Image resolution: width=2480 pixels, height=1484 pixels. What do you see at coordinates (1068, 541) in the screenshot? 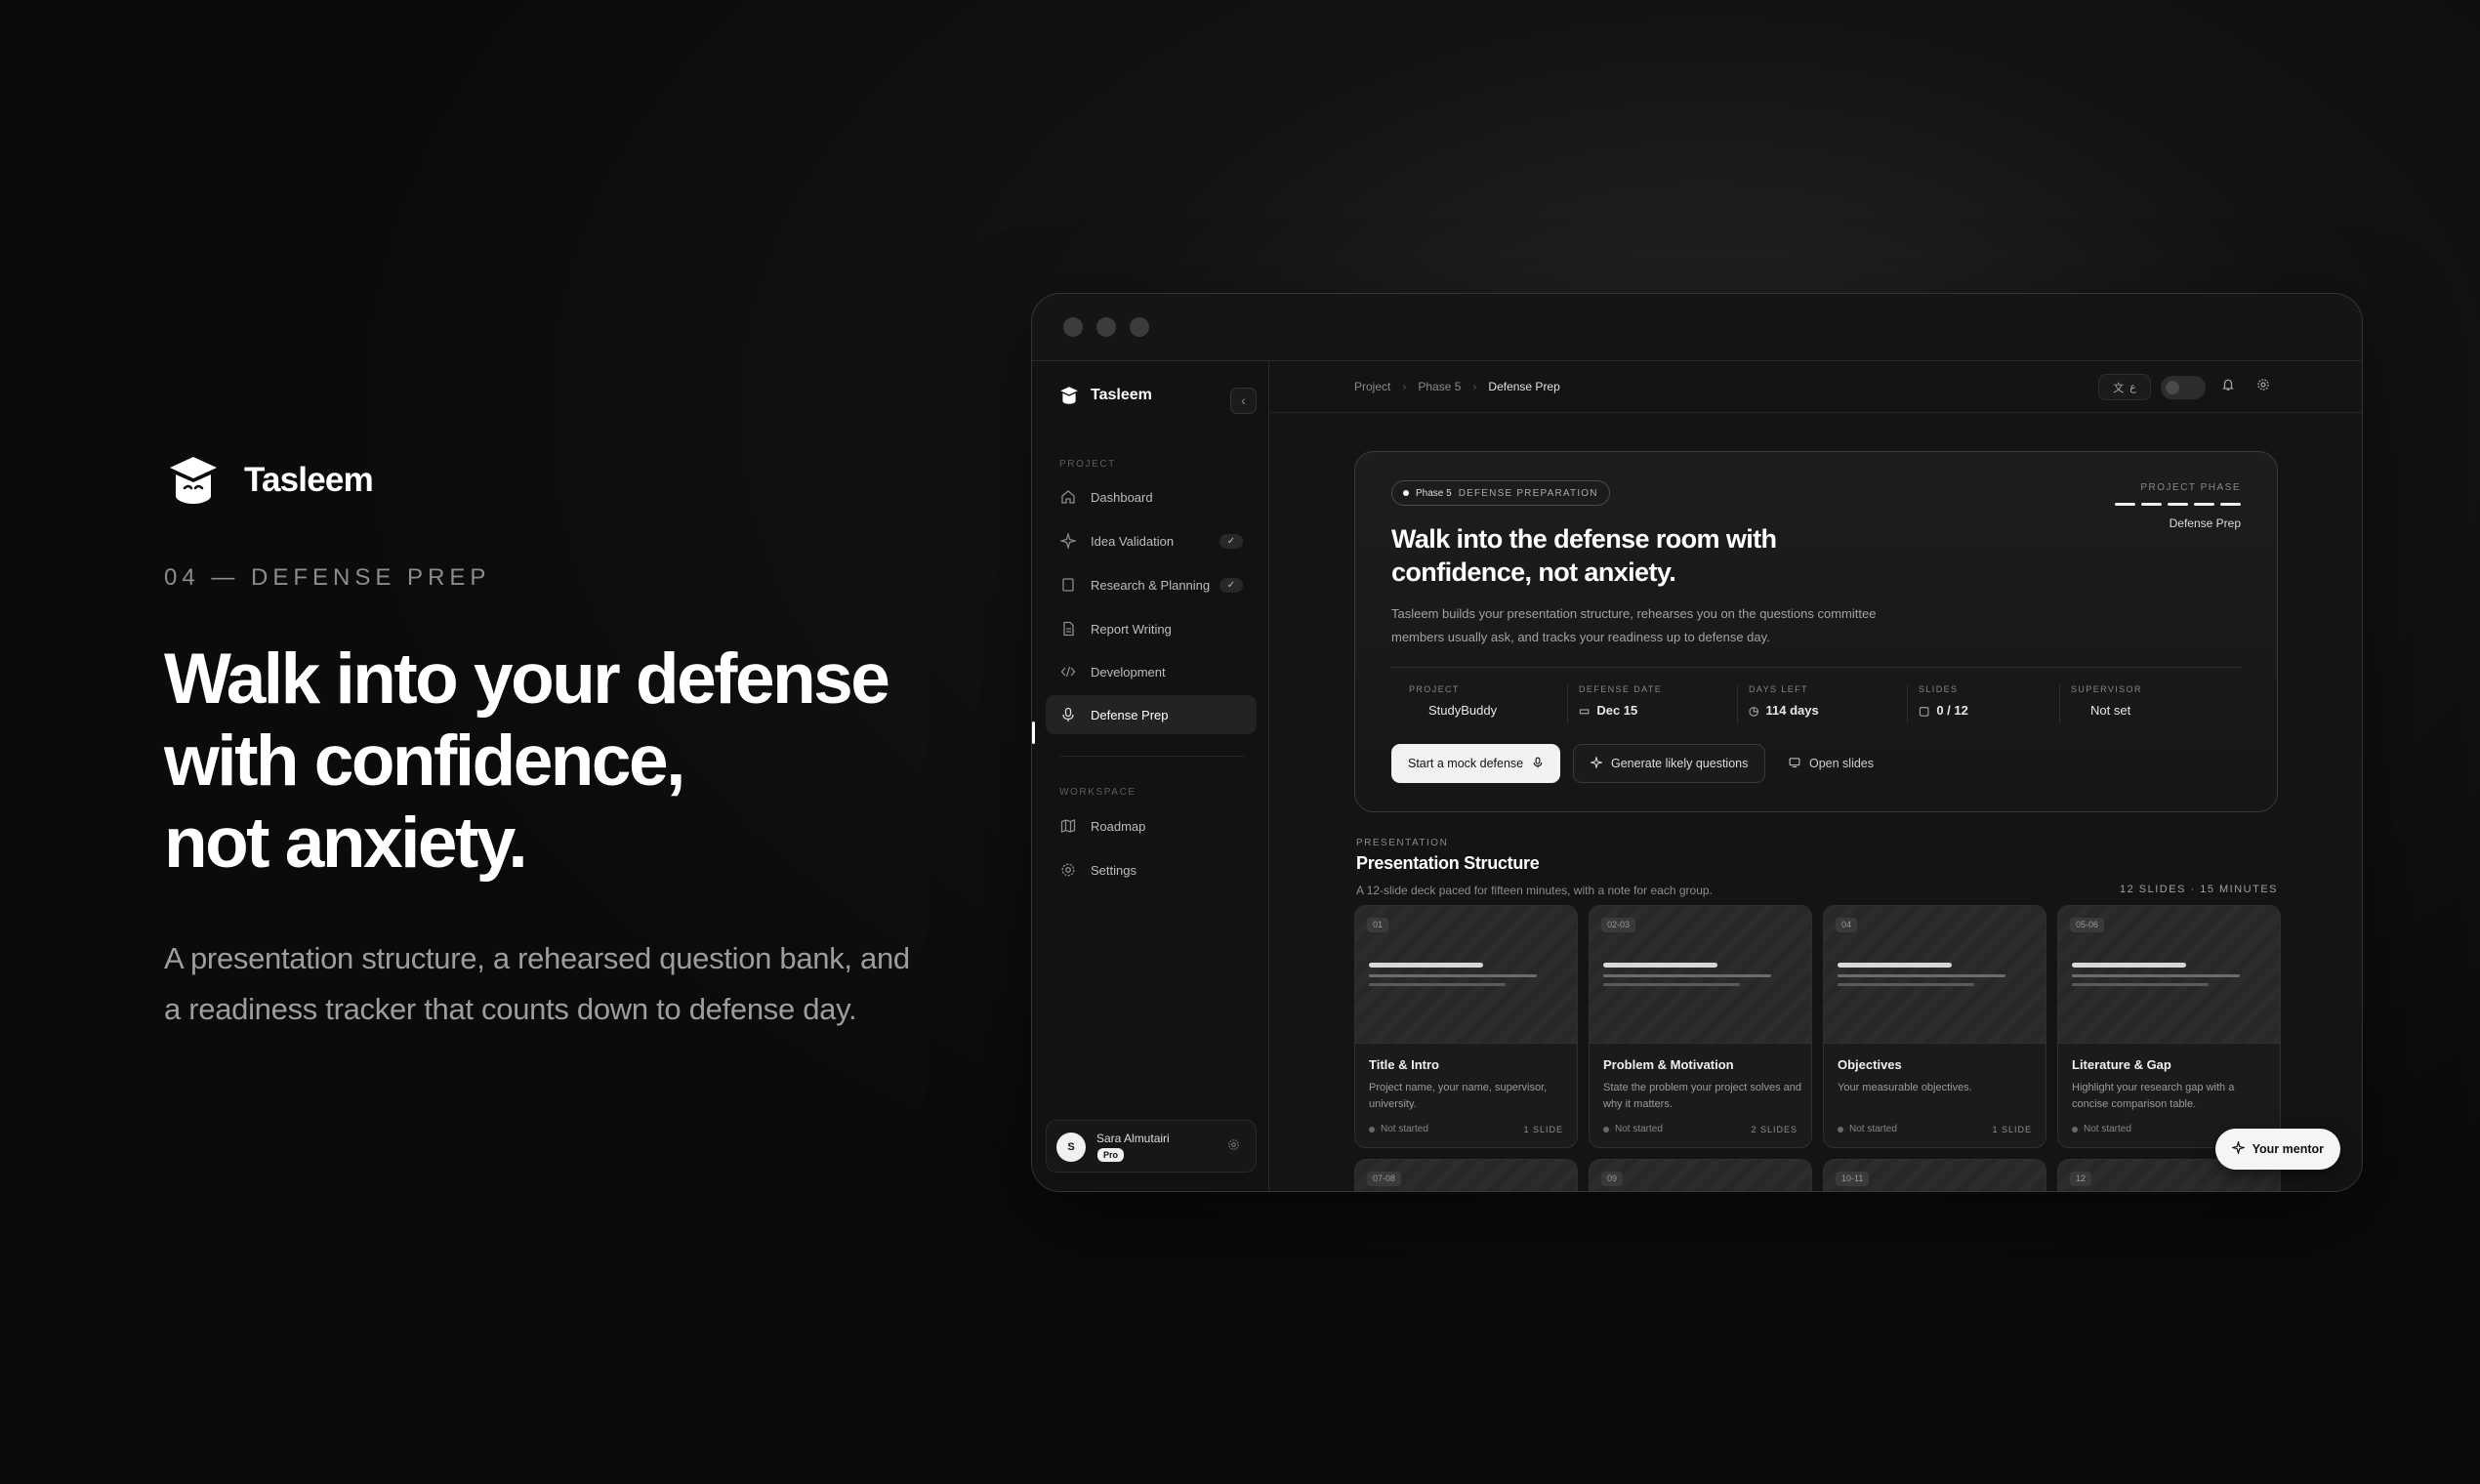
I see `sparkle-icon` at bounding box center [1068, 541].